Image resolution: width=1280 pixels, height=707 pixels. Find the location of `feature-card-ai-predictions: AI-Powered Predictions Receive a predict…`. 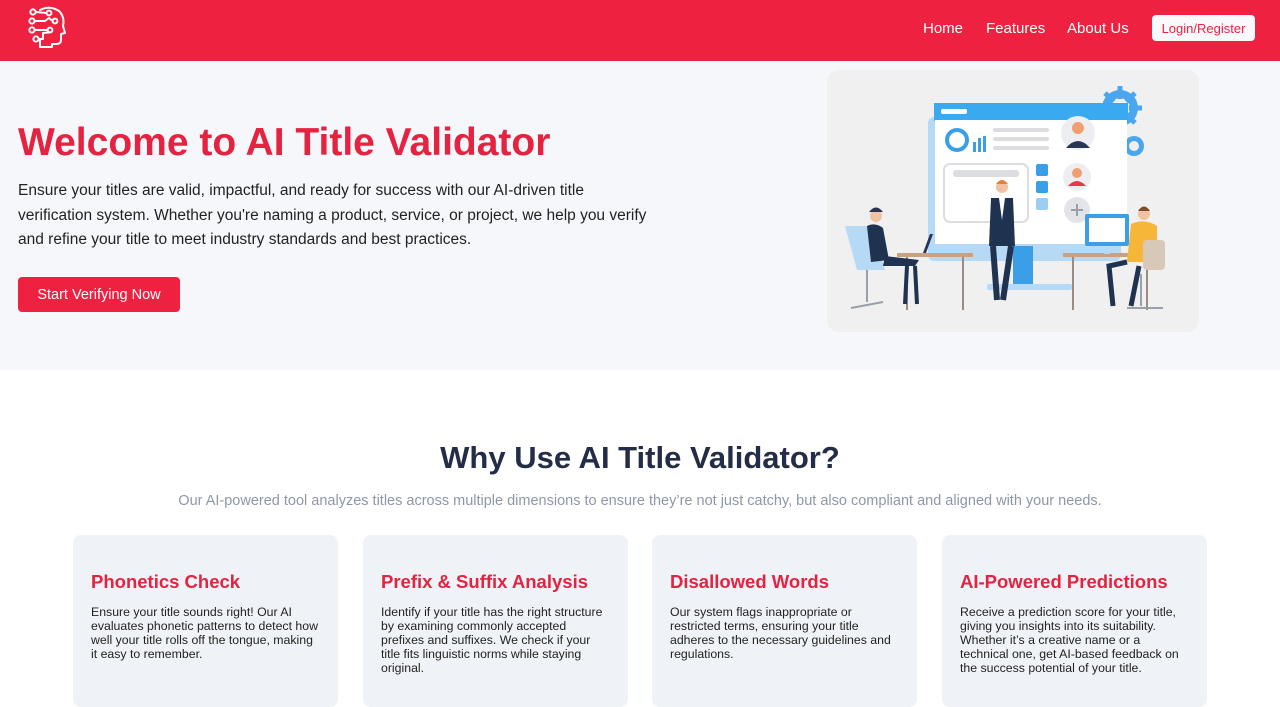

feature-card-ai-predictions: AI-Powered Predictions Receive a predict… is located at coordinates (1074, 621).